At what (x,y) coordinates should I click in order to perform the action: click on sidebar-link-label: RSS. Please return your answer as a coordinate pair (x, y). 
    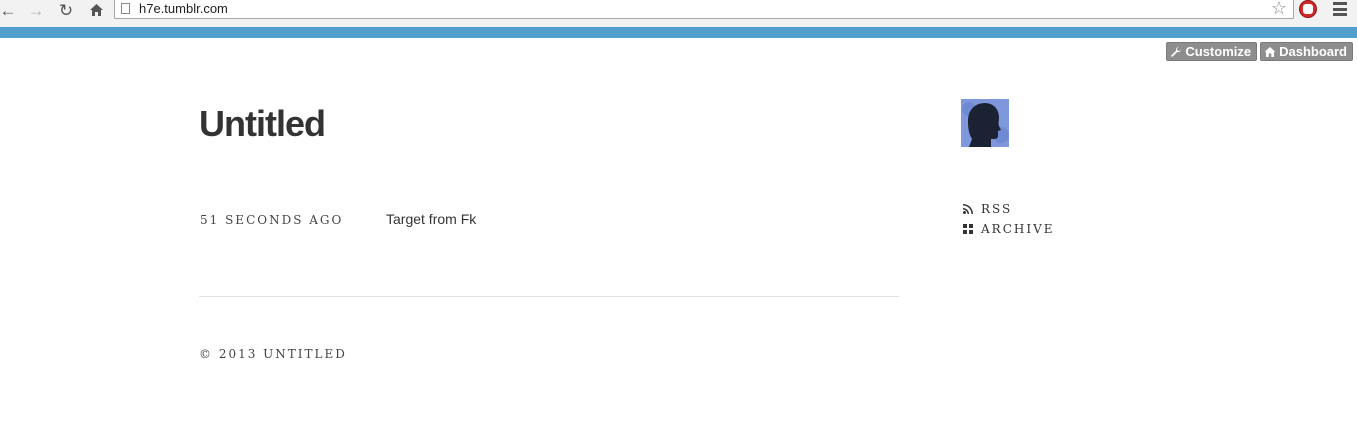
    Looking at the image, I should click on (997, 209).